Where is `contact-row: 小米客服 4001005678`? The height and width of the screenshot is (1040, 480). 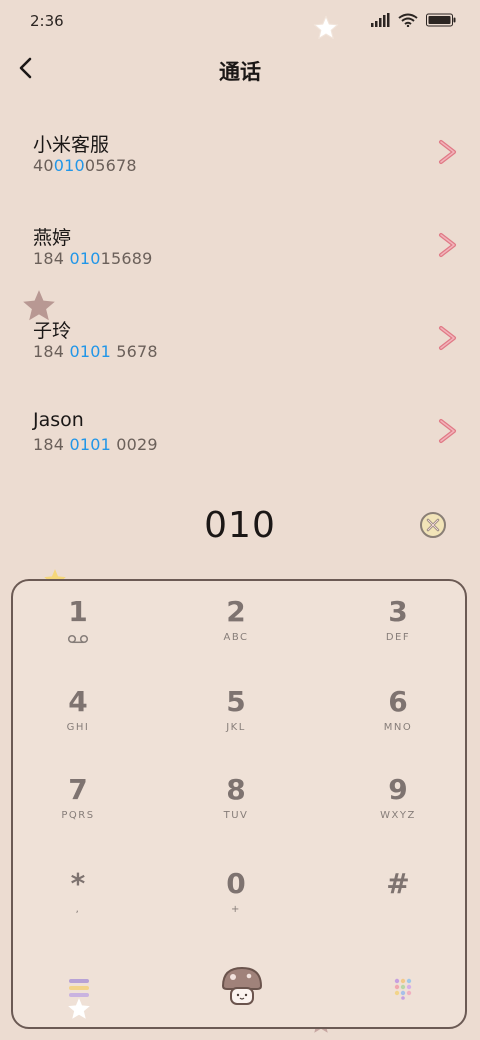 contact-row: 小米客服 4001005678 is located at coordinates (240, 156).